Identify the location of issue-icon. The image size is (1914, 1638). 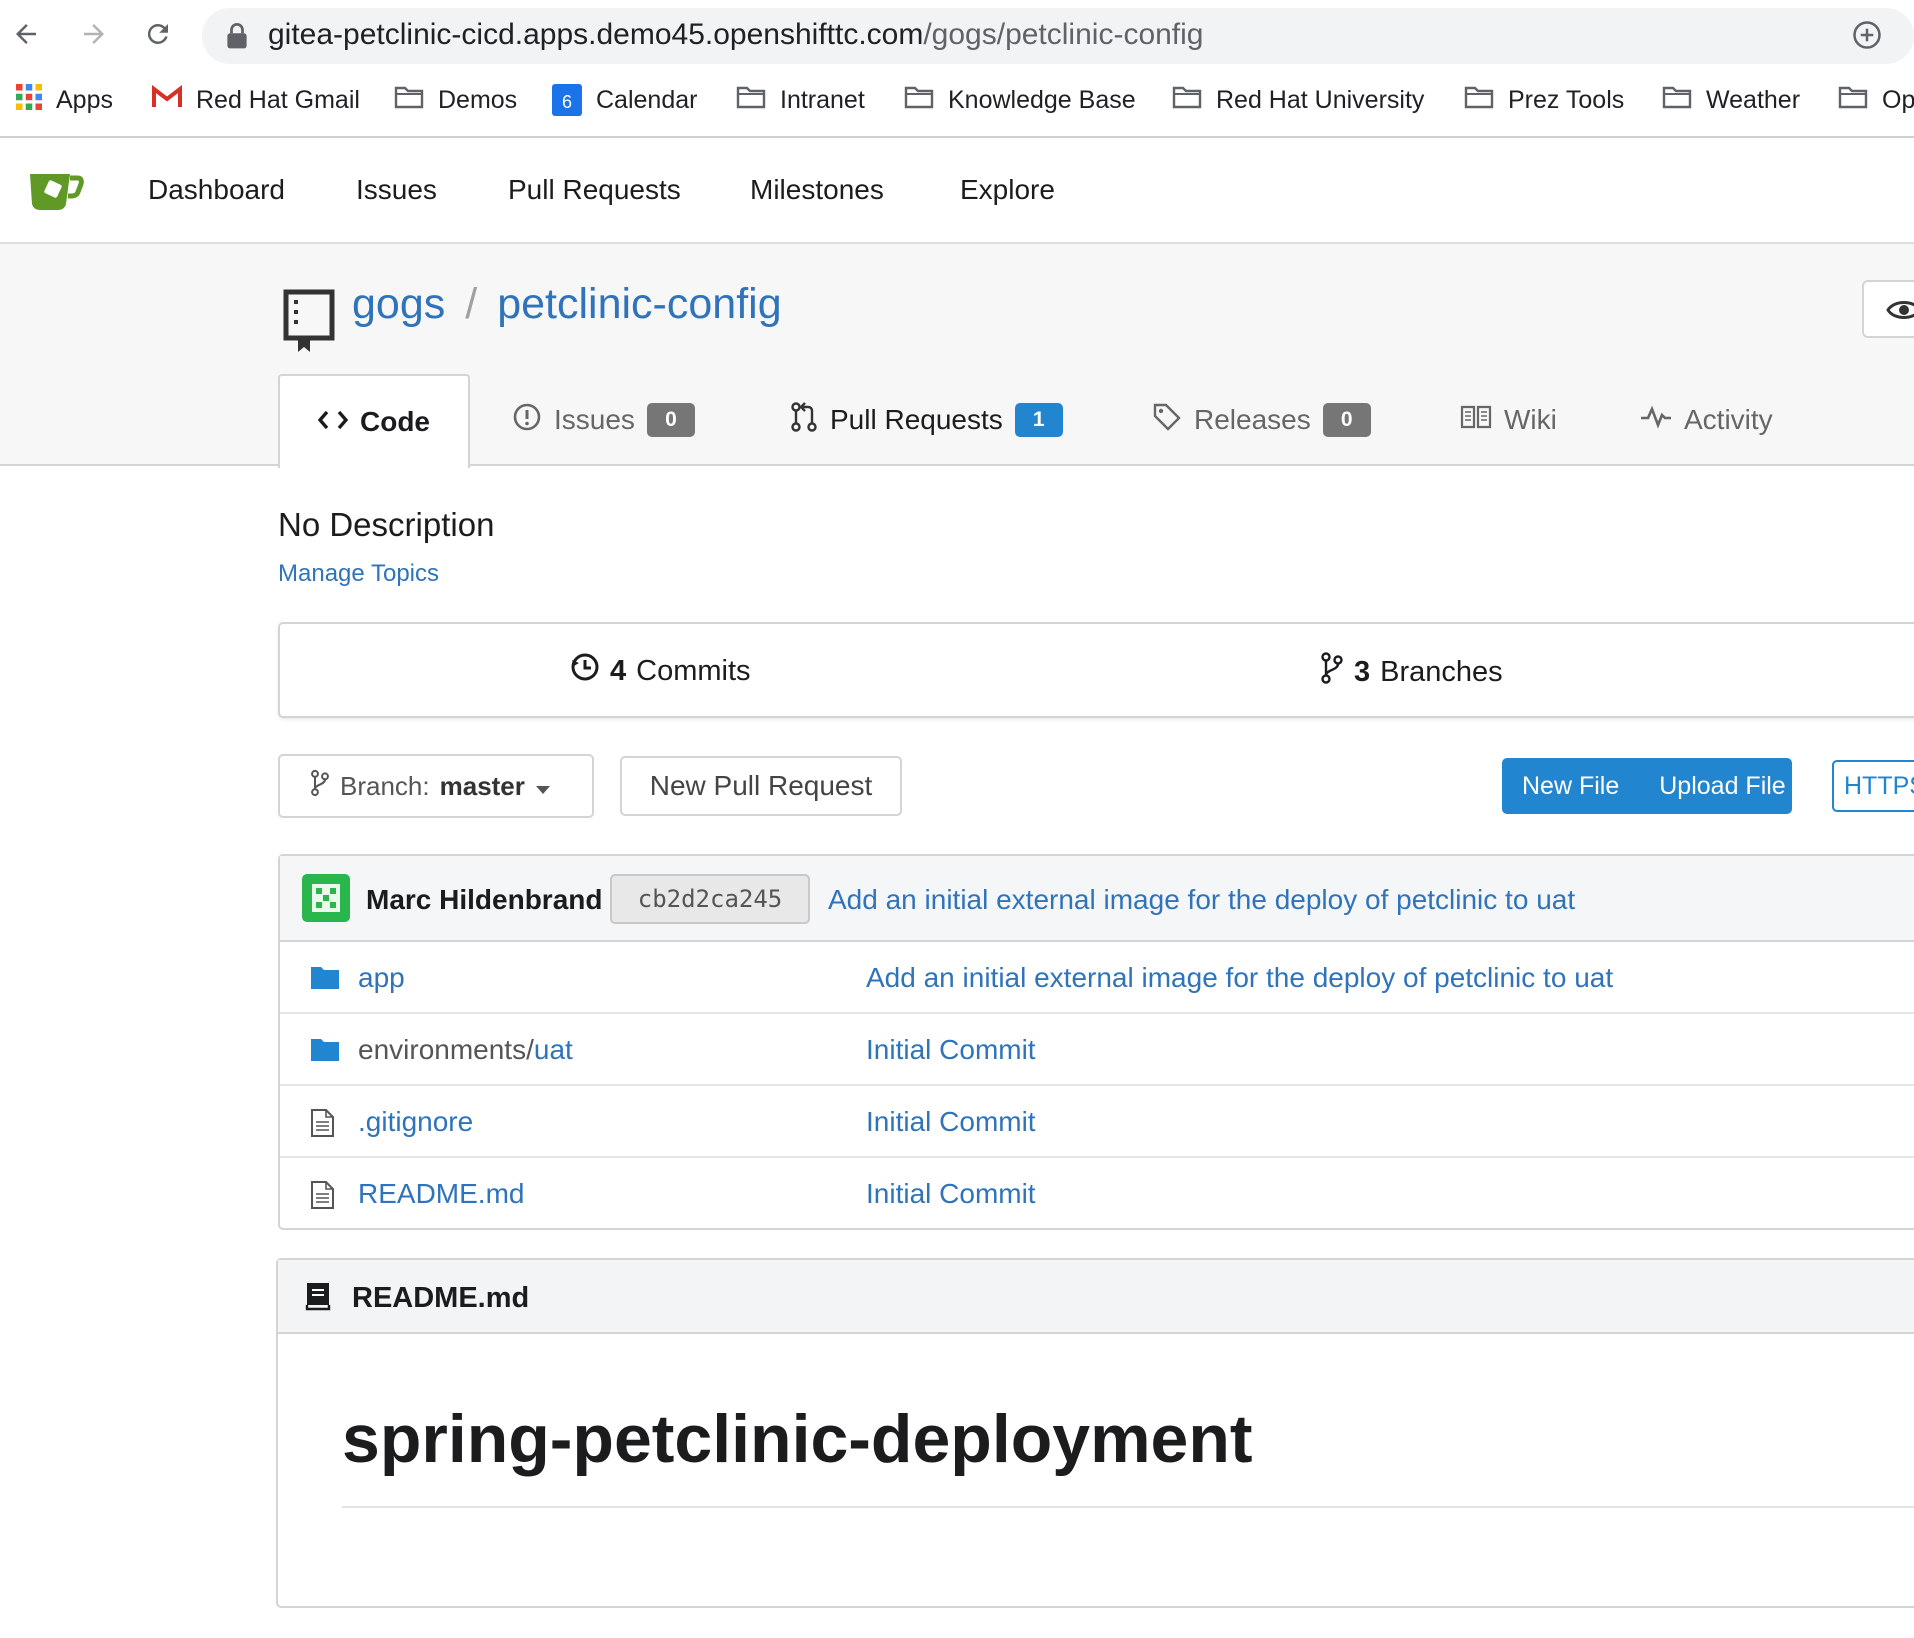
(527, 420).